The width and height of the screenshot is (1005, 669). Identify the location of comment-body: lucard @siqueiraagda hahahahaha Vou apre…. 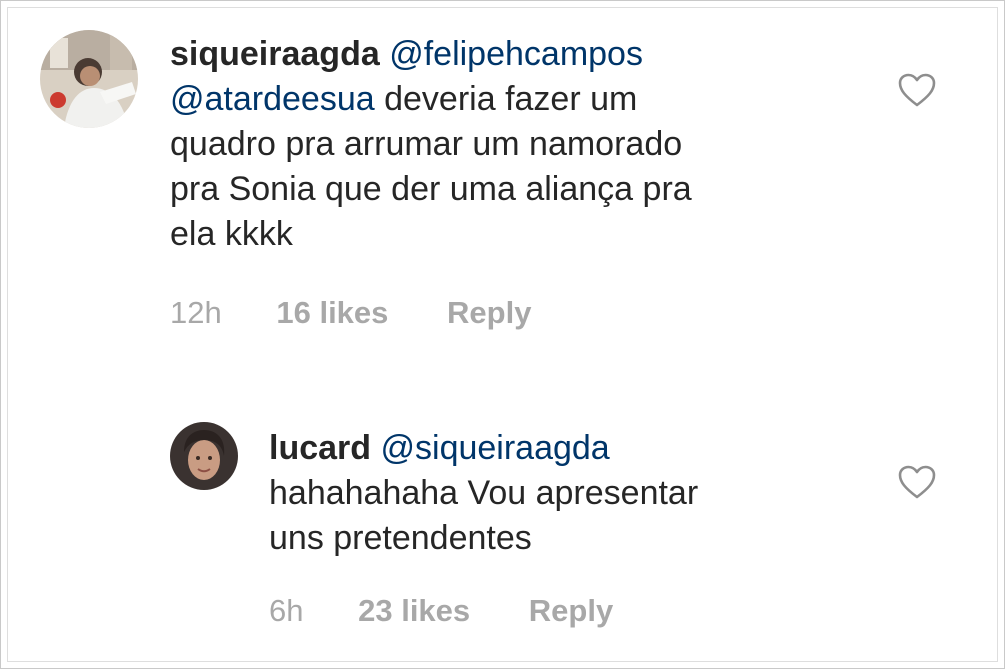
(559, 493).